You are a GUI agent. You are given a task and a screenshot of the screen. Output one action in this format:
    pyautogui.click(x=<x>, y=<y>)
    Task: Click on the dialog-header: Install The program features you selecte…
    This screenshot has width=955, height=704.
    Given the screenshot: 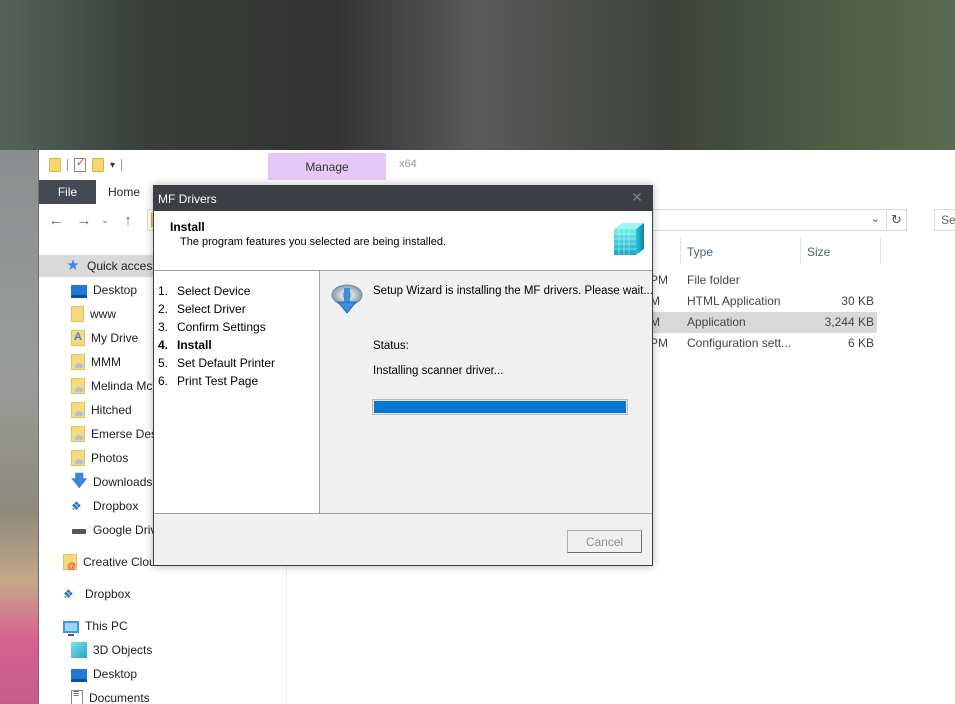 What is the action you would take?
    pyautogui.click(x=403, y=241)
    